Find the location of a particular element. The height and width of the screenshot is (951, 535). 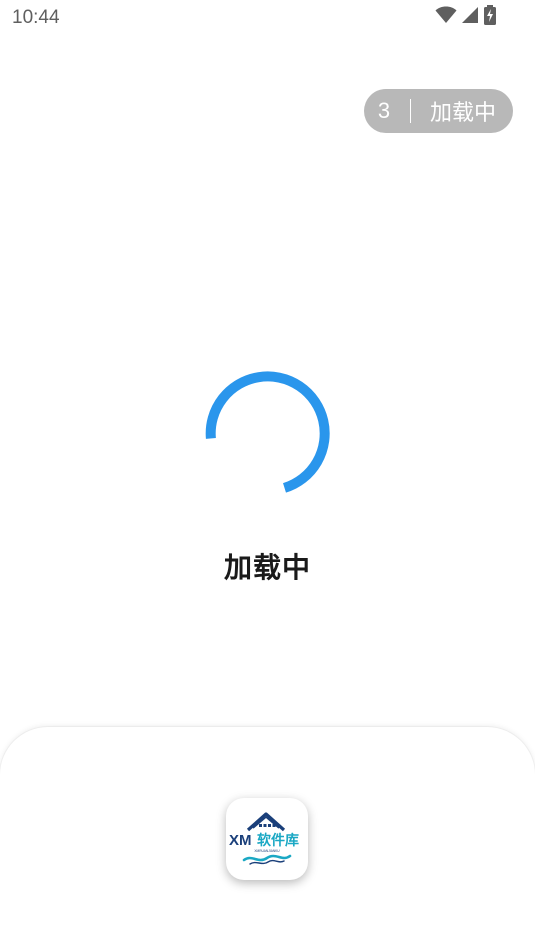

skip-countdown-button: 3 加载中 is located at coordinates (438, 111).